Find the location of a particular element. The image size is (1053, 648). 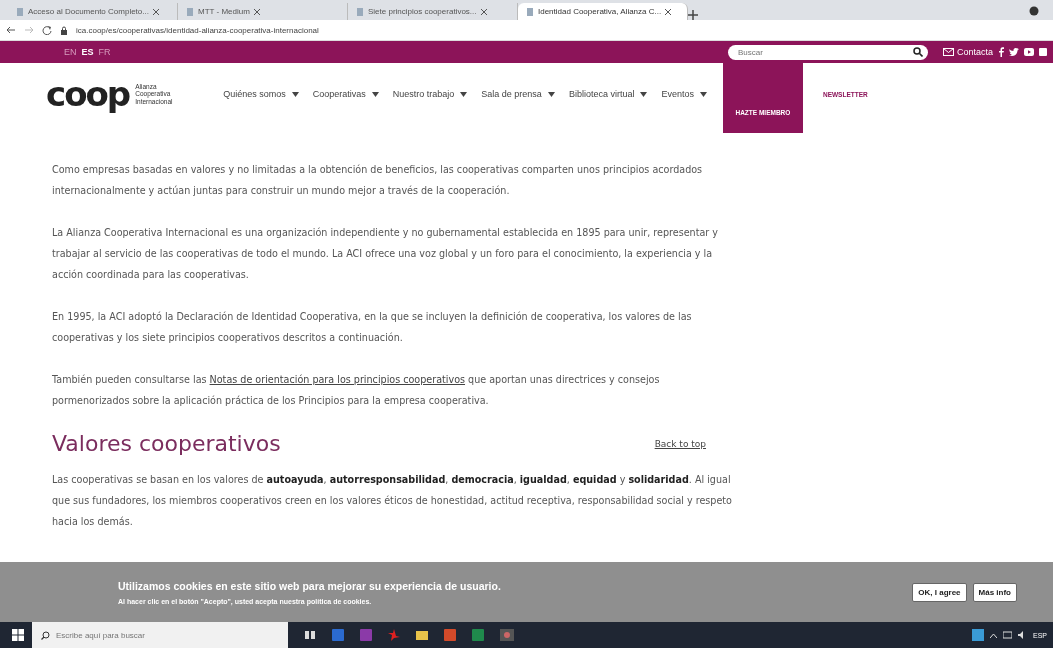

network-icon is located at coordinates (1007, 635).